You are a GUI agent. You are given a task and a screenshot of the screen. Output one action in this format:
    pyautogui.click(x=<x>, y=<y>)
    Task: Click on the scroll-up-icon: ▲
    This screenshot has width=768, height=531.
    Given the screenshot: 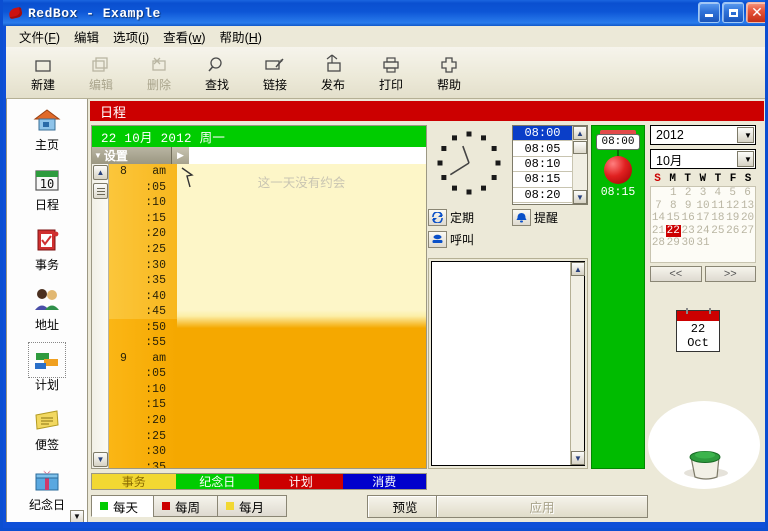 What is the action you would take?
    pyautogui.click(x=100, y=172)
    